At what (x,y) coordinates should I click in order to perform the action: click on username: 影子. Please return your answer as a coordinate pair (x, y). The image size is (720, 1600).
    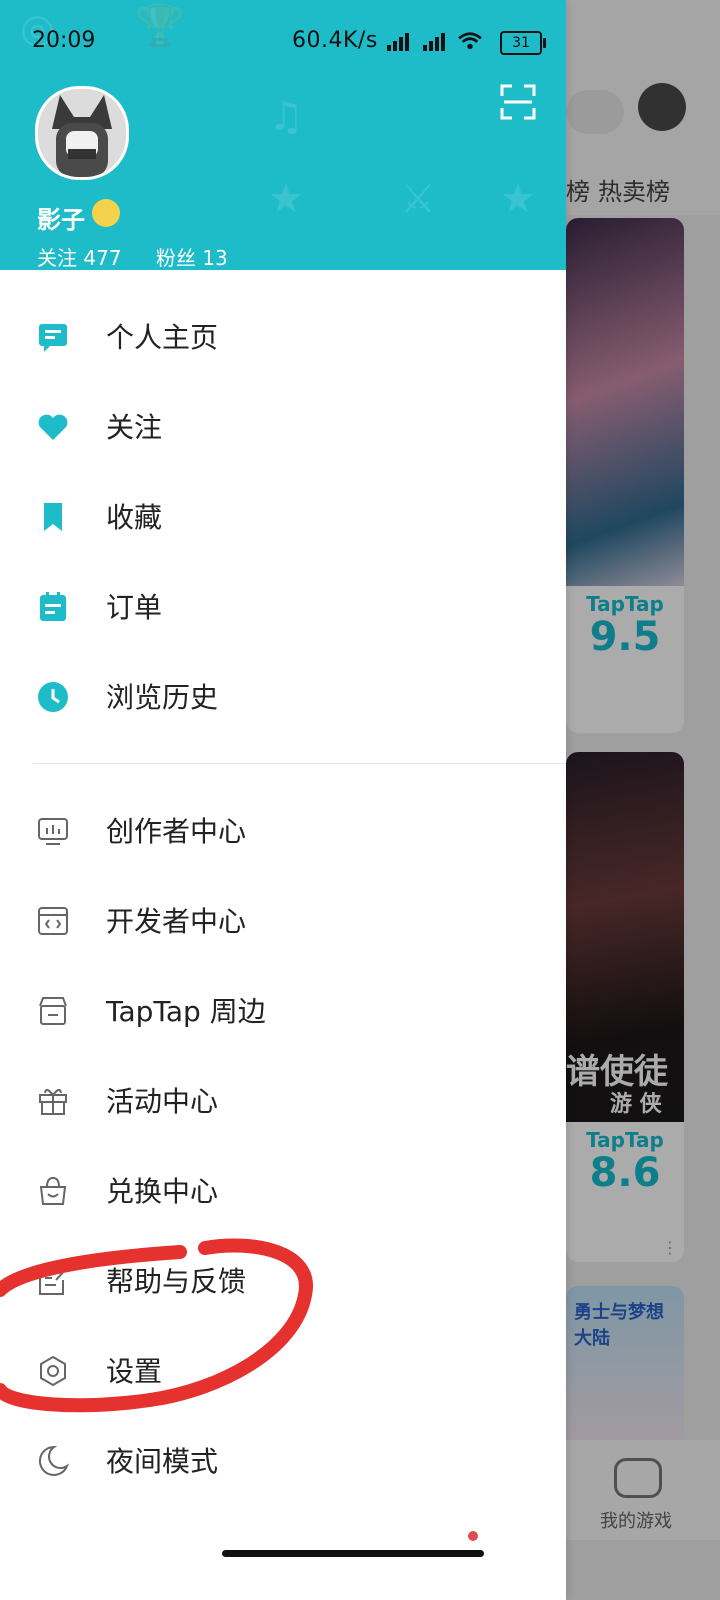
    Looking at the image, I should click on (61, 217).